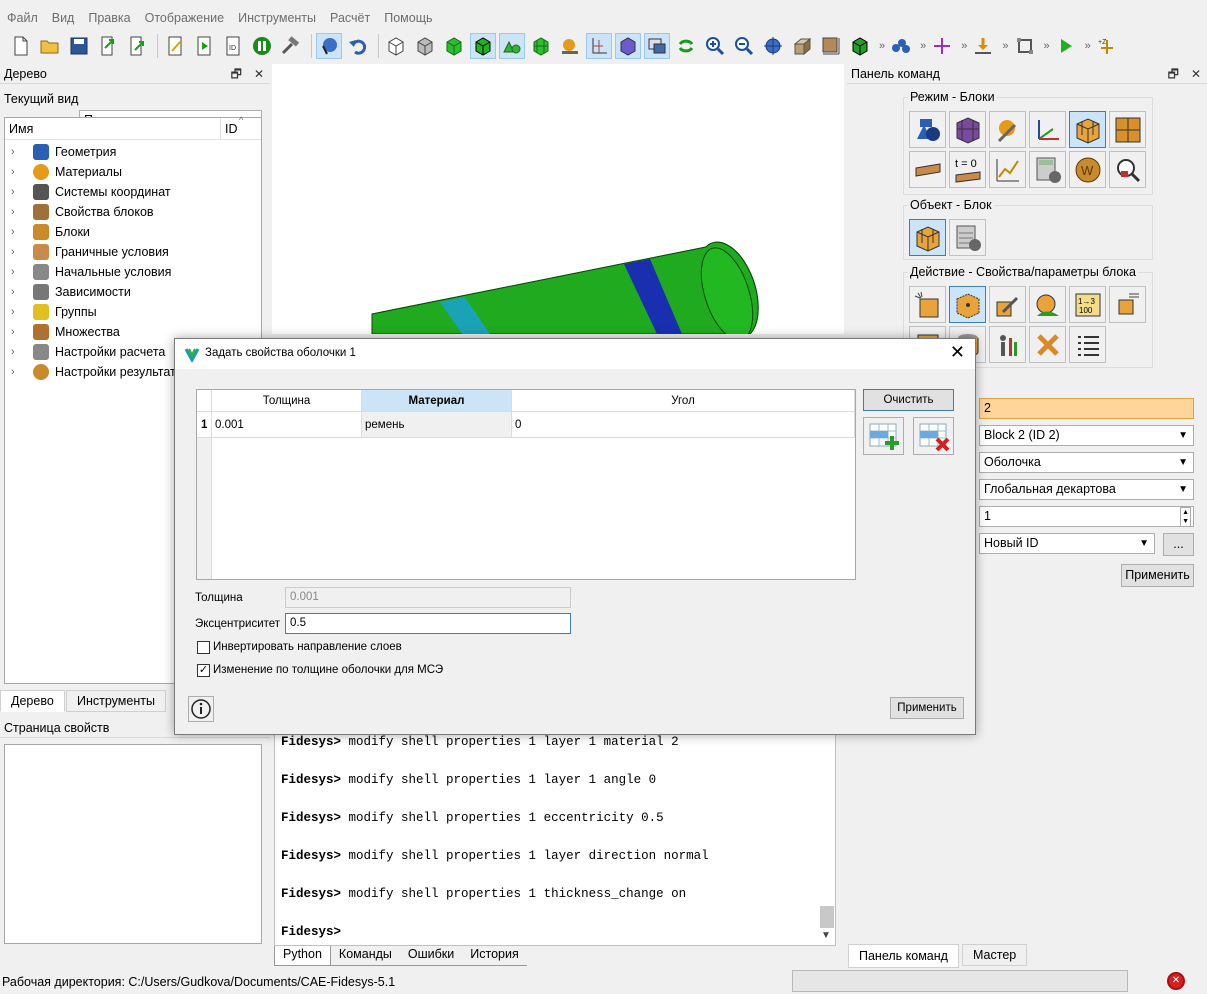  What do you see at coordinates (908, 400) in the screenshot?
I see `clear-button: Очистить` at bounding box center [908, 400].